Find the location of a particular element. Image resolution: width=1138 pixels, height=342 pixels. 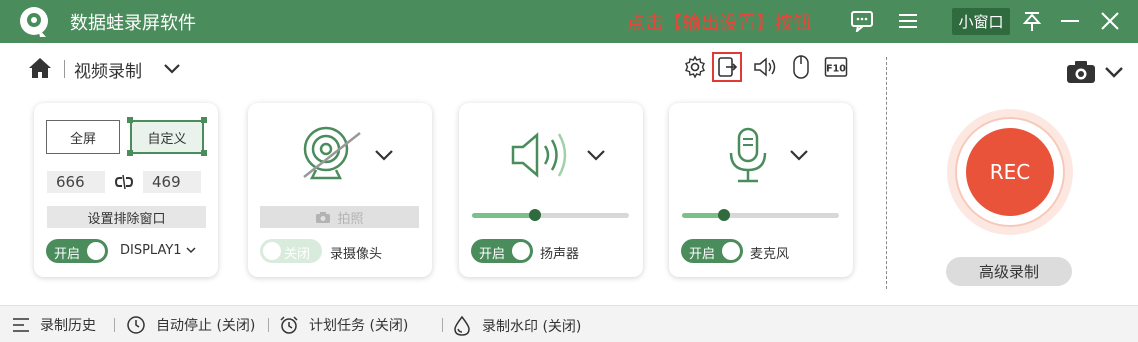

camera-chevron-down-icon is located at coordinates (384, 155).